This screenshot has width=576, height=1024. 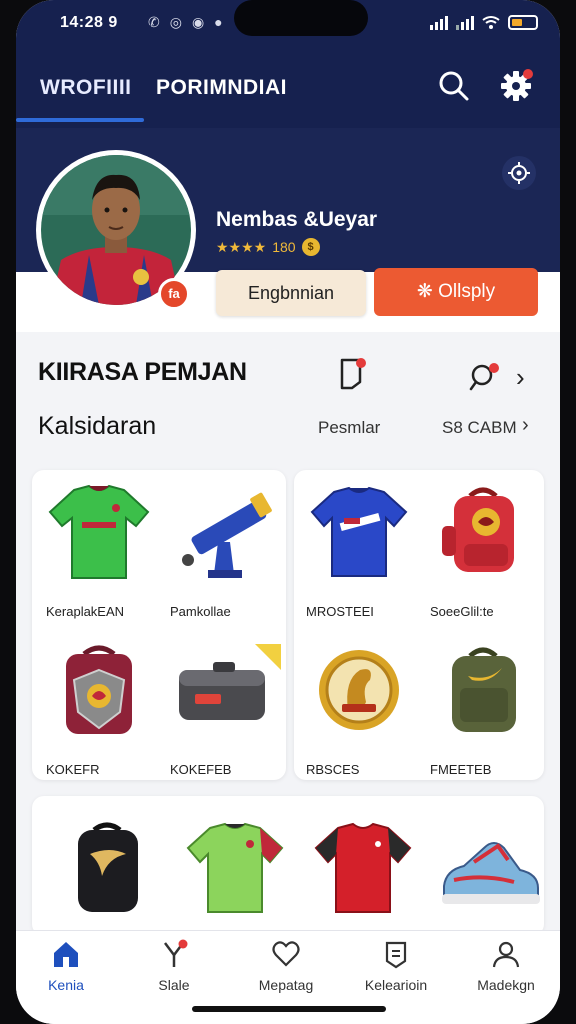 What do you see at coordinates (174, 294) in the screenshot?
I see `avatar-badge: fa` at bounding box center [174, 294].